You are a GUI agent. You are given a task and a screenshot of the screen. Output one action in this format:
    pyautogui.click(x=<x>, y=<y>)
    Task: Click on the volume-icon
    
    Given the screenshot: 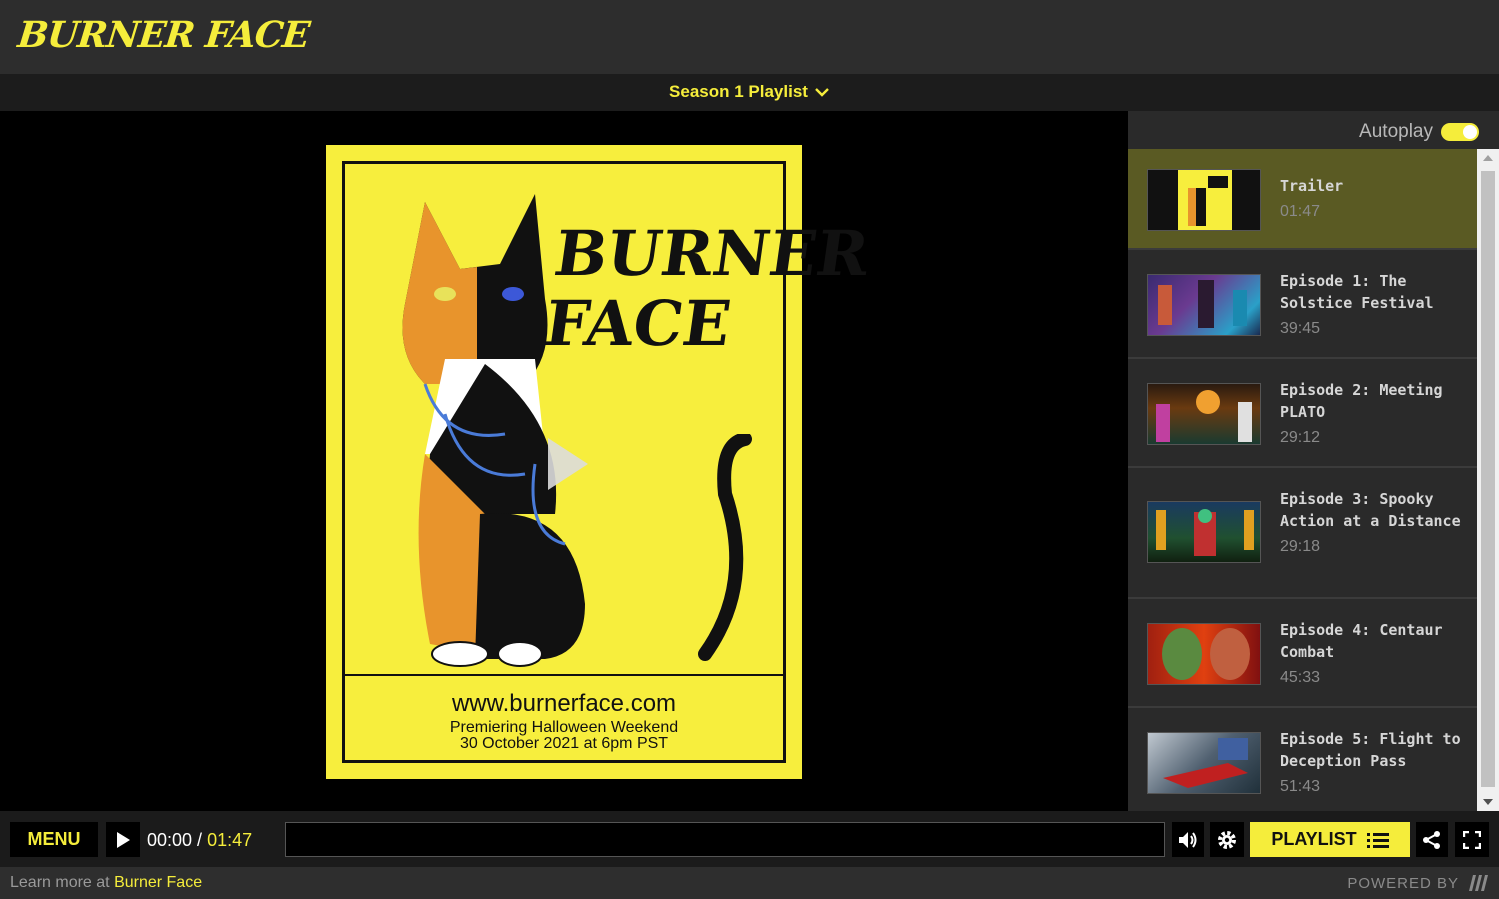 What is the action you would take?
    pyautogui.click(x=1188, y=839)
    